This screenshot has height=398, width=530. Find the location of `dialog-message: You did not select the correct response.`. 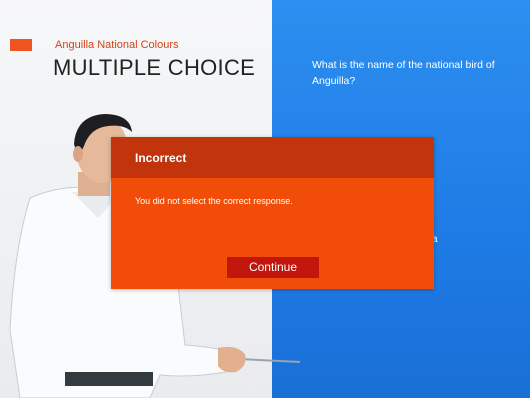

dialog-message: You did not select the correct response. is located at coordinates (214, 201).